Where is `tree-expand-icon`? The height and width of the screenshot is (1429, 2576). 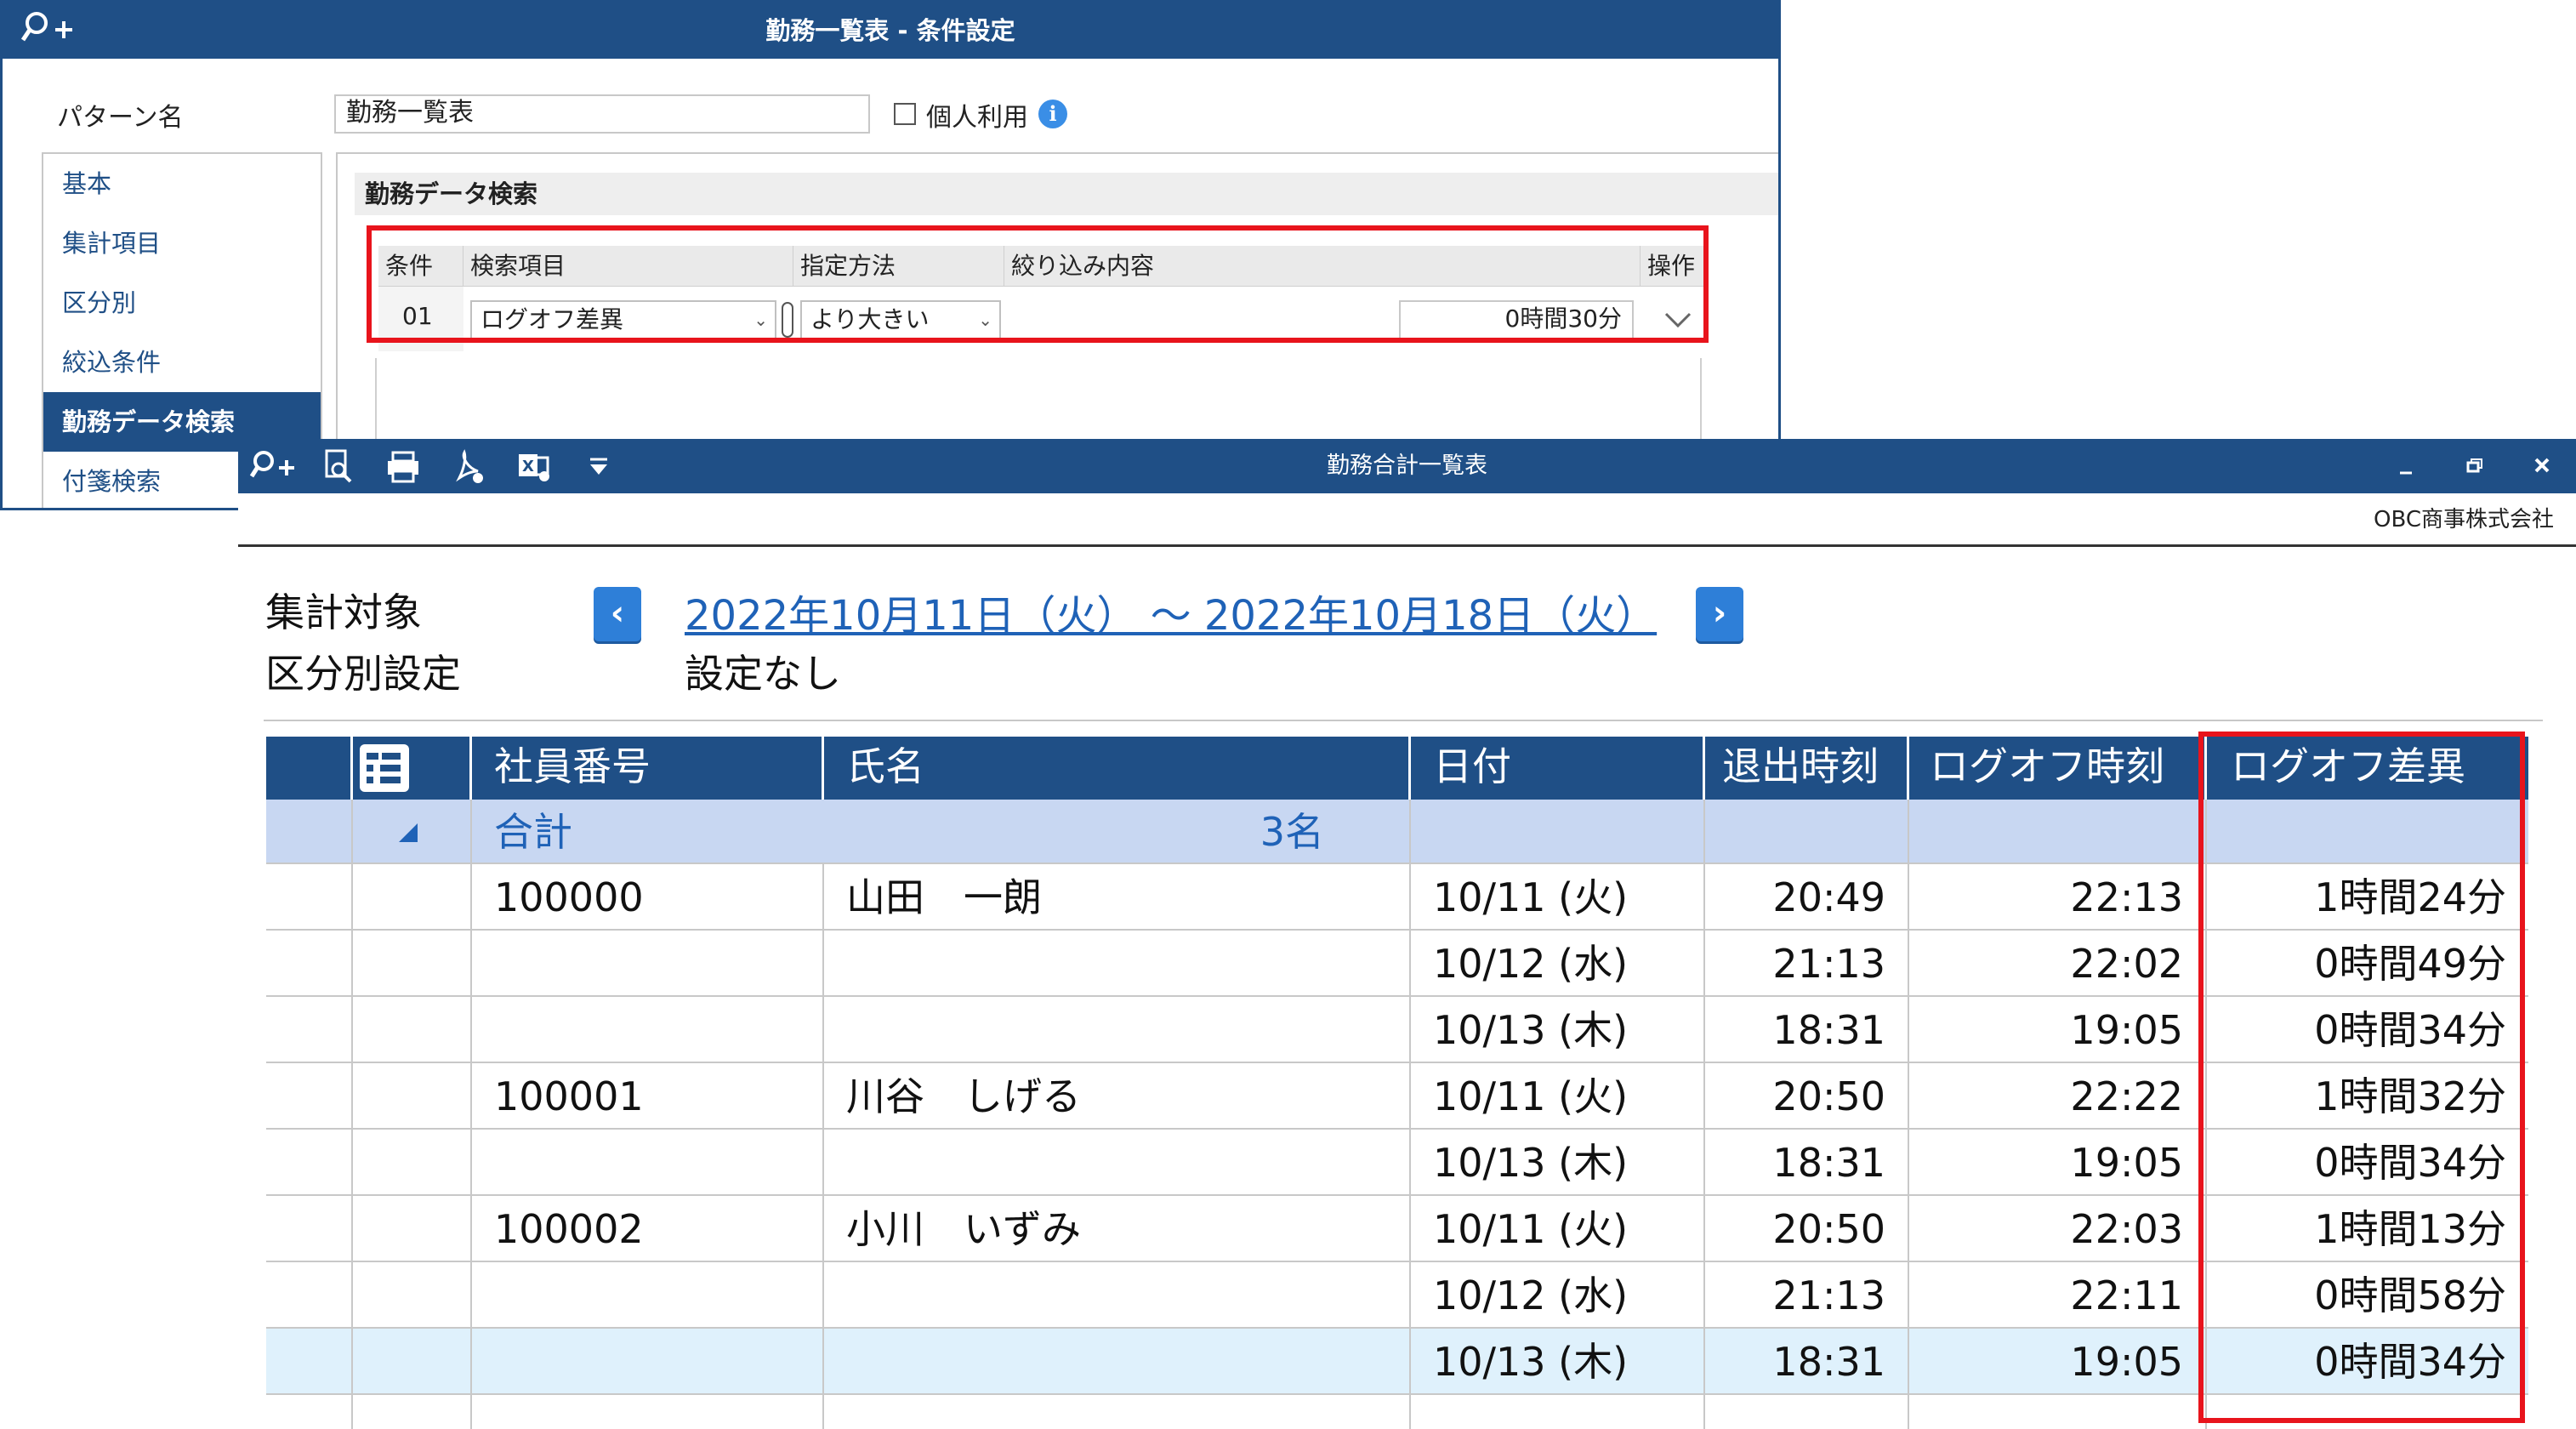 tree-expand-icon is located at coordinates (384, 768).